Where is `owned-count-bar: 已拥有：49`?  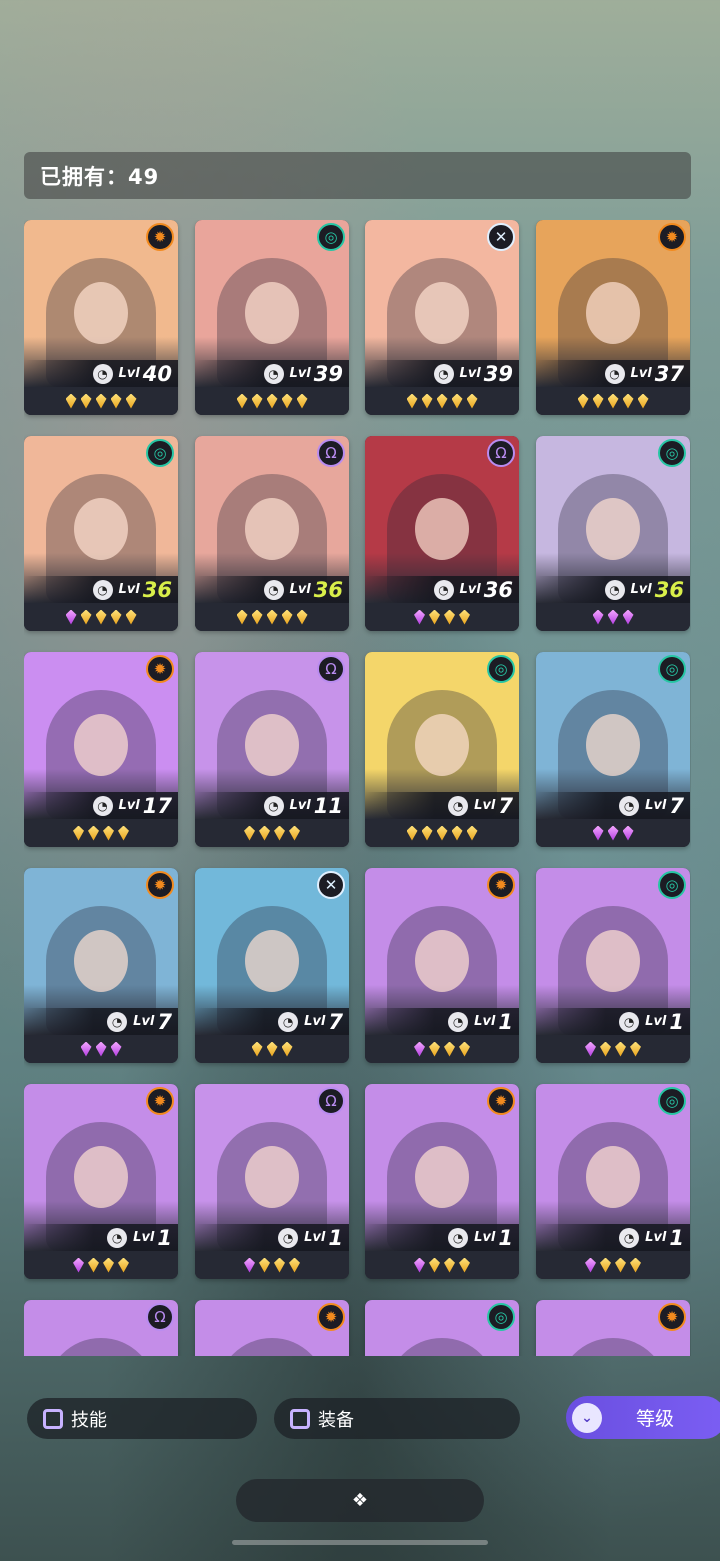 owned-count-bar: 已拥有：49 is located at coordinates (357, 175).